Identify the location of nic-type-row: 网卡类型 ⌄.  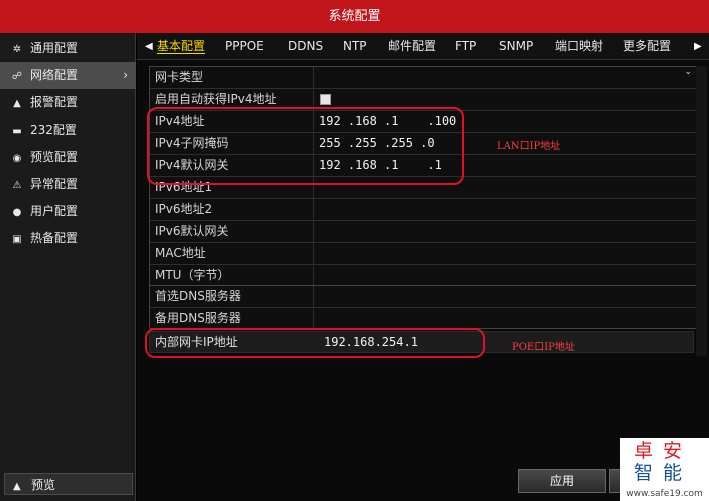
(424, 78).